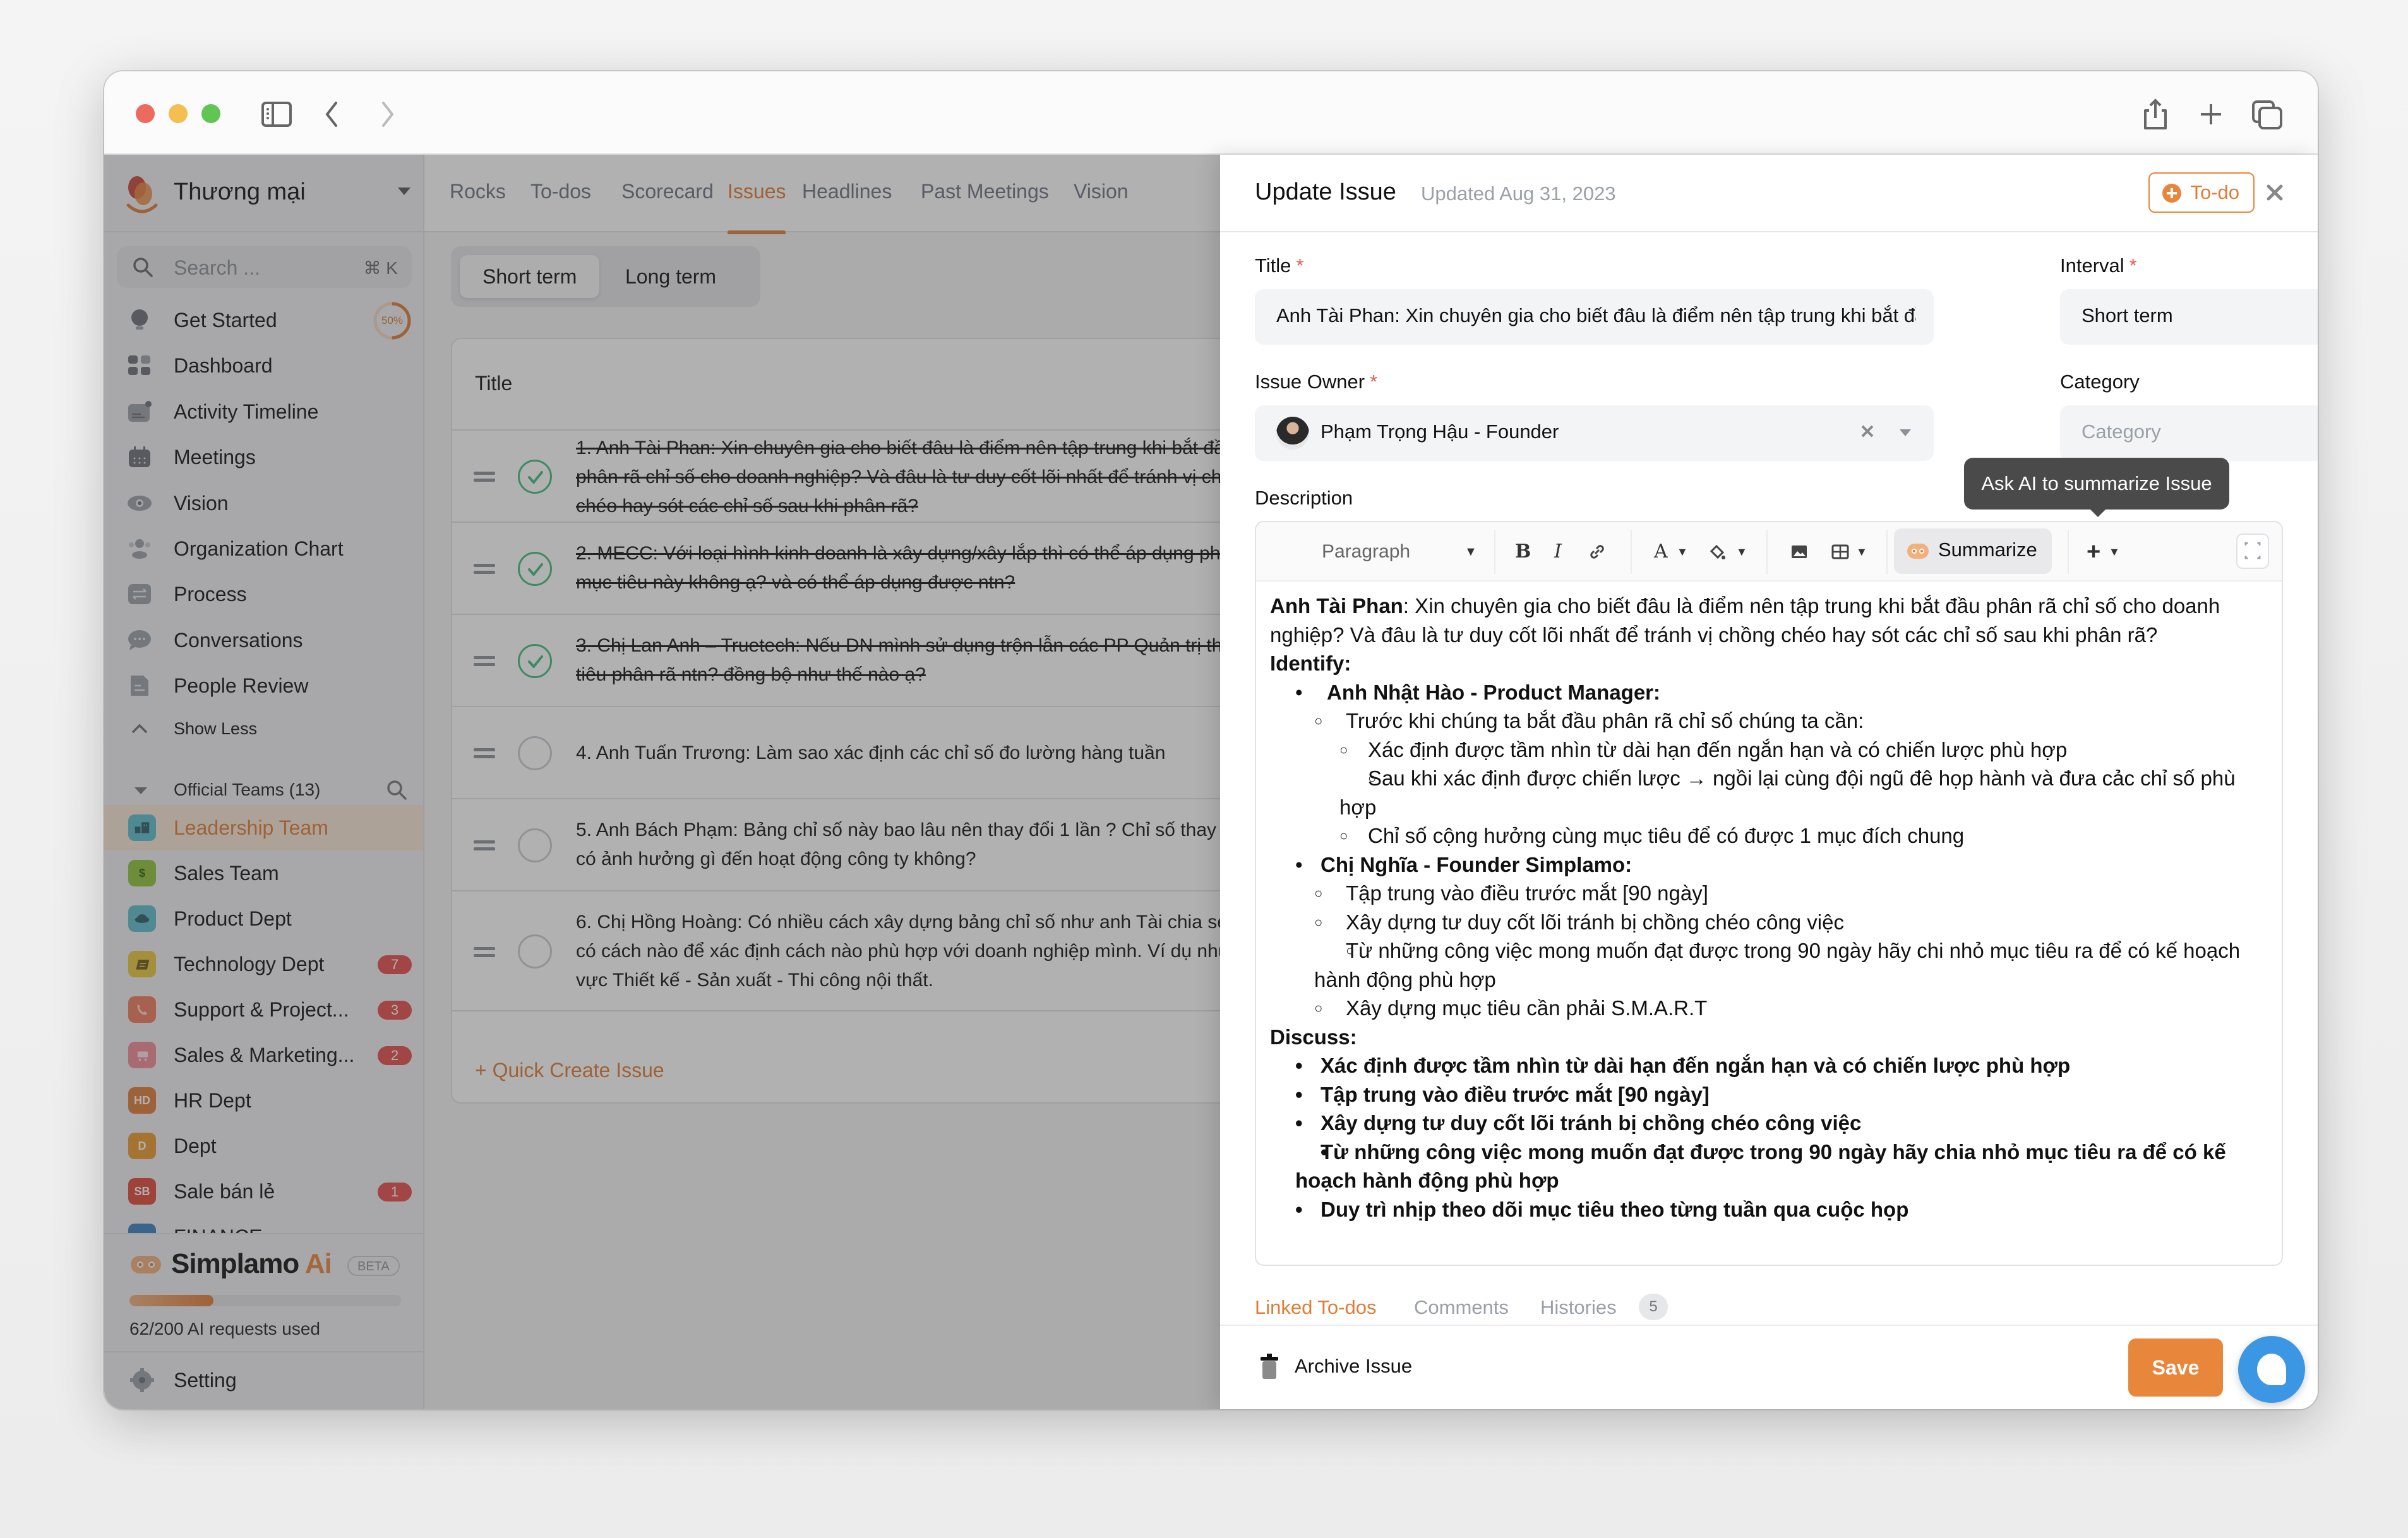 The image size is (2408, 1538). What do you see at coordinates (2098, 265) in the screenshot?
I see `interval-label: Interval *` at bounding box center [2098, 265].